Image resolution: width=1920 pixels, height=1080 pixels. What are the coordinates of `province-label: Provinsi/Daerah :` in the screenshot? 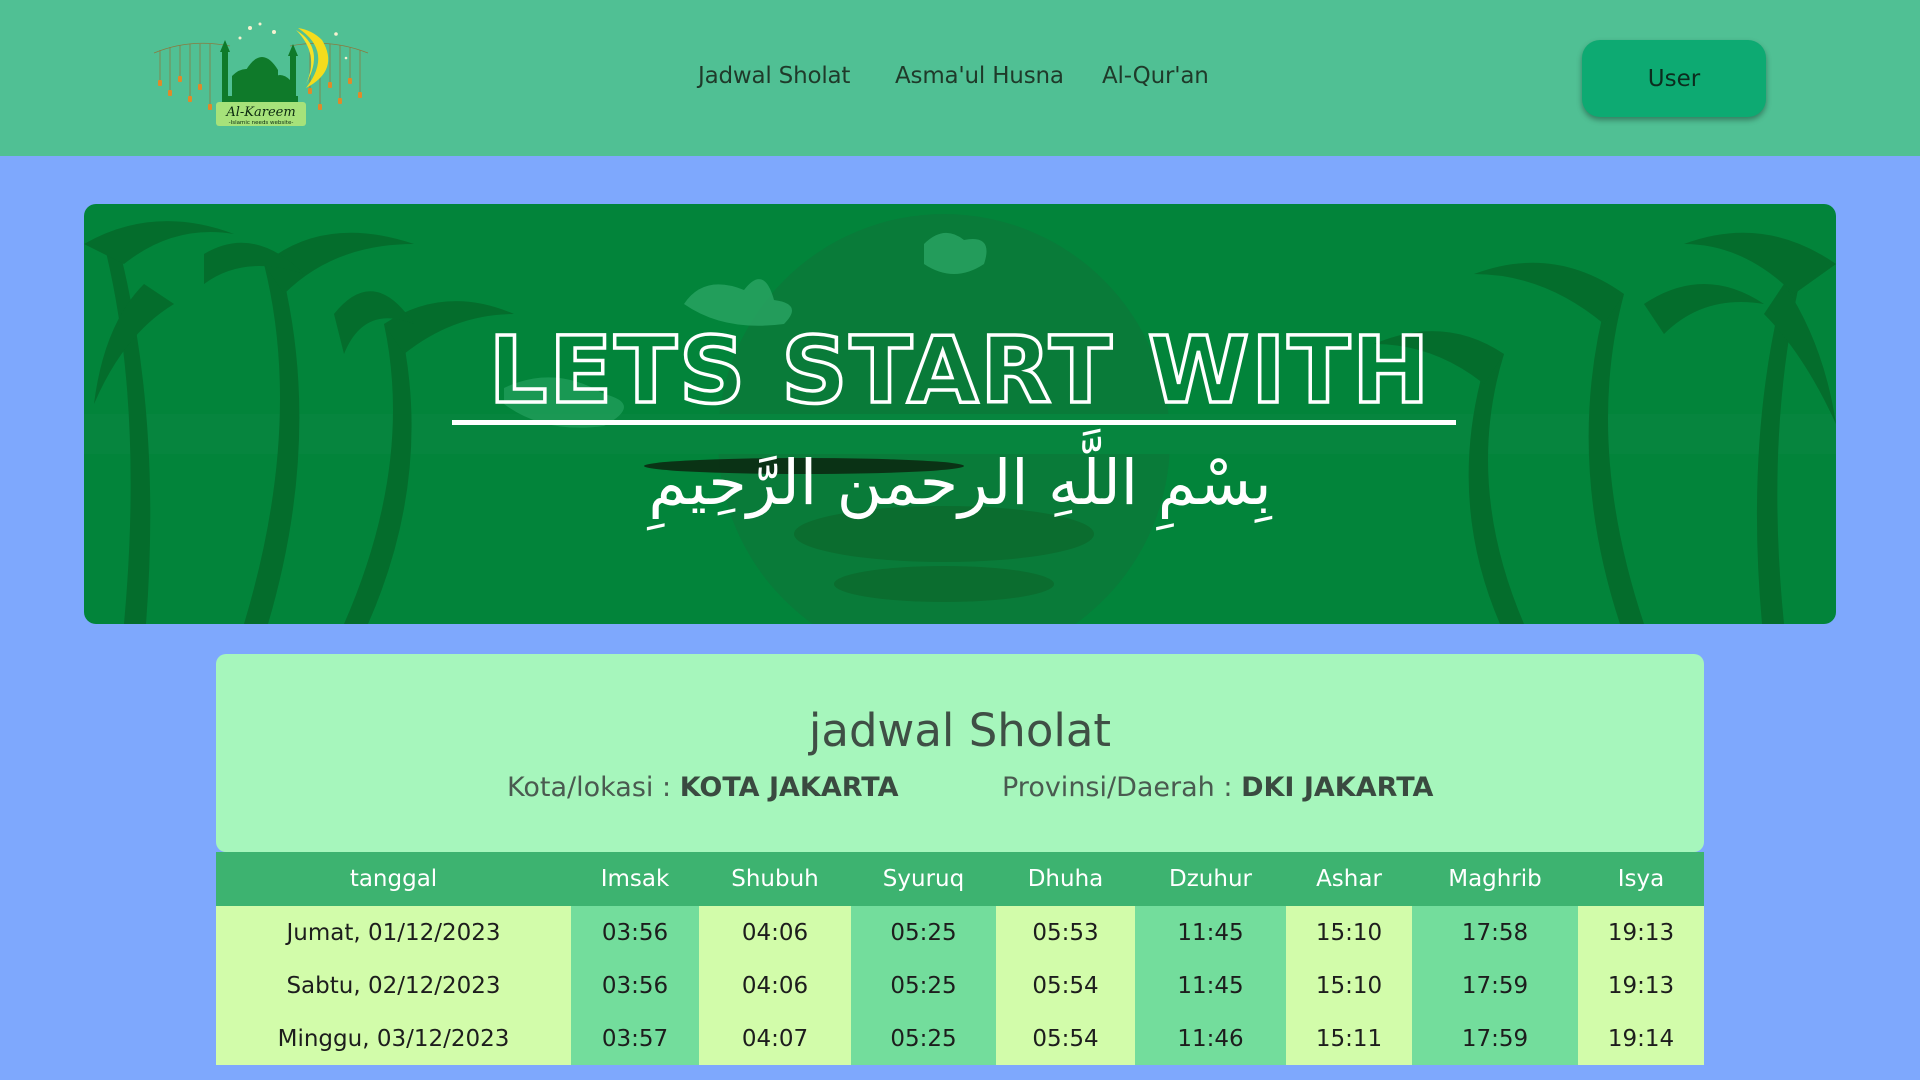 It's located at (1117, 787).